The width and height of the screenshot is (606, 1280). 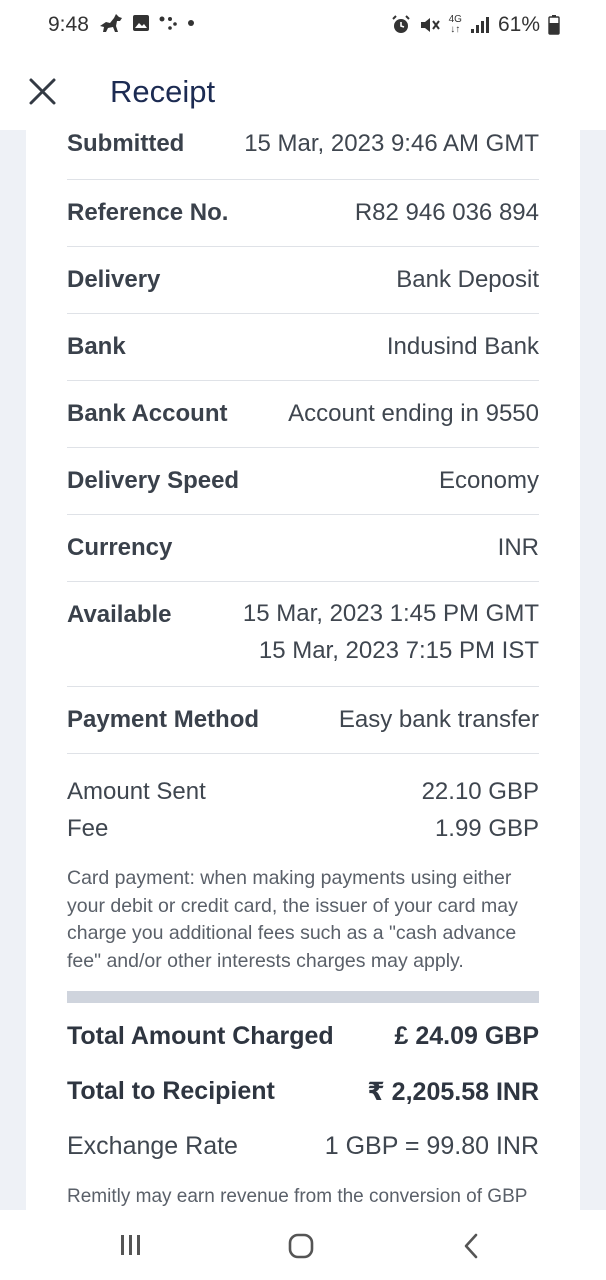 I want to click on home-icon, so click(x=301, y=1248).